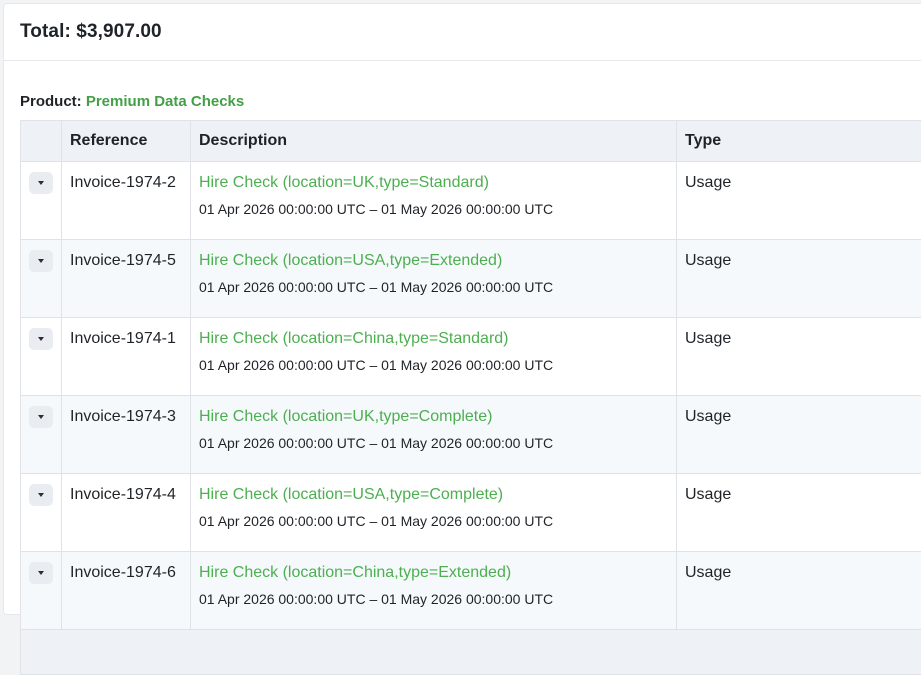  Describe the element at coordinates (126, 141) in the screenshot. I see `header-reference: Reference` at that location.